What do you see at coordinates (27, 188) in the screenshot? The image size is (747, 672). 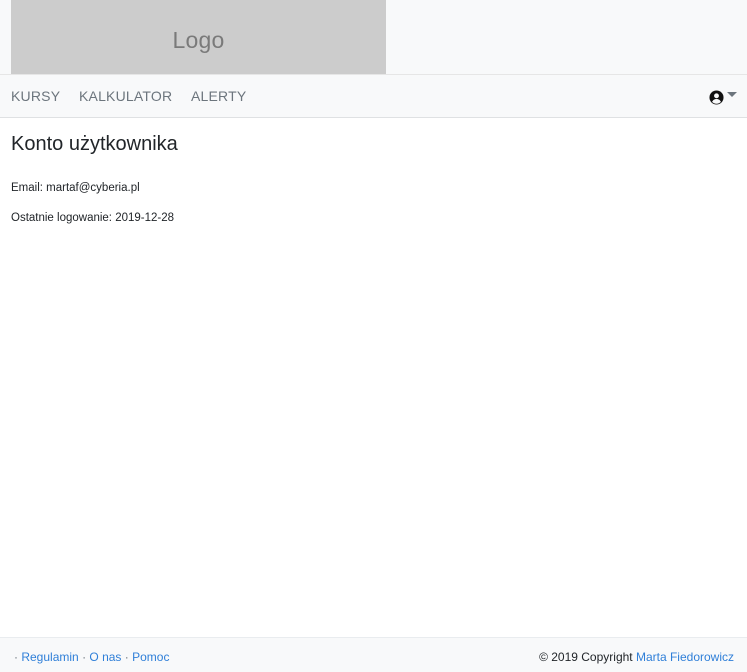 I see `email-label: Email:` at bounding box center [27, 188].